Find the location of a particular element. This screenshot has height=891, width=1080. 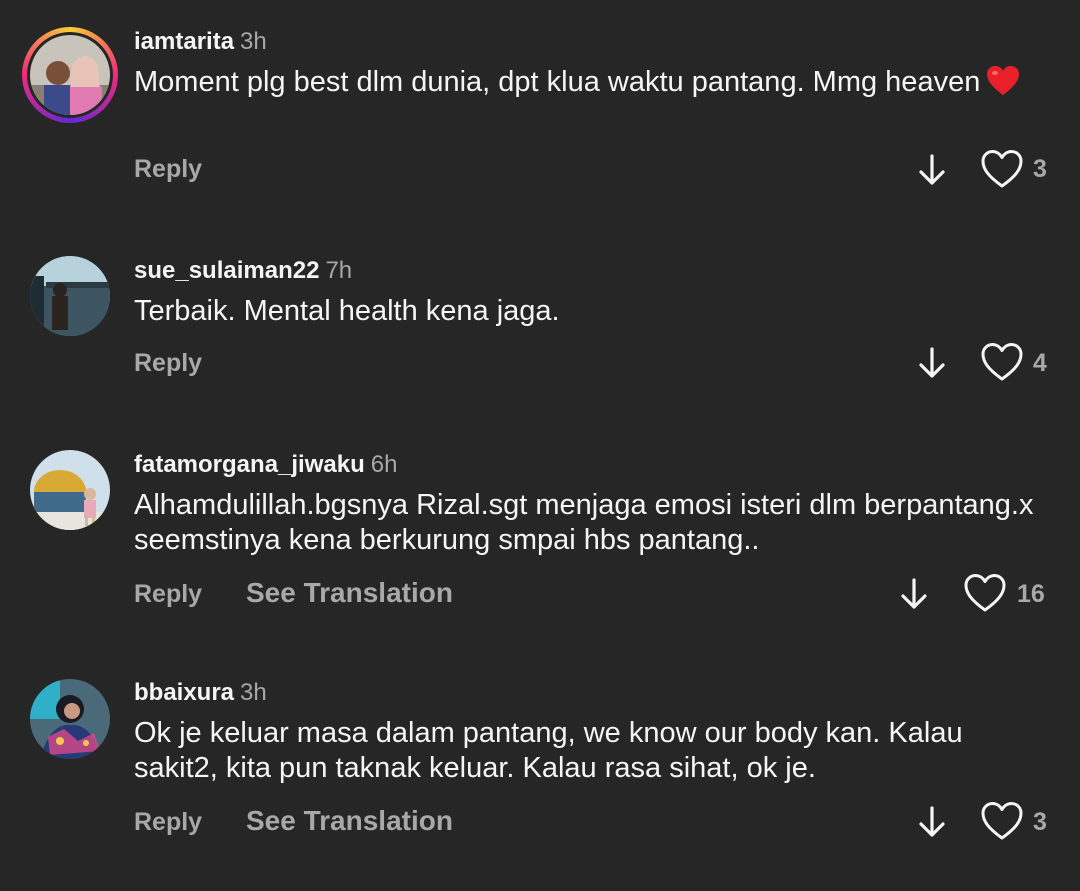

comment-meta: iamtarita 3h is located at coordinates (200, 42).